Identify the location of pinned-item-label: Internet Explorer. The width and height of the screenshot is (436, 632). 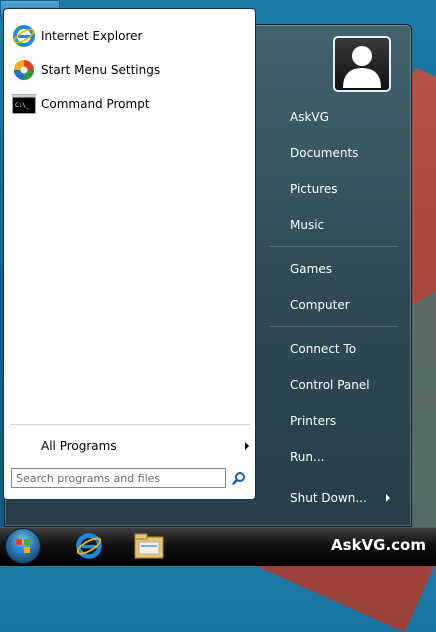
(92, 36).